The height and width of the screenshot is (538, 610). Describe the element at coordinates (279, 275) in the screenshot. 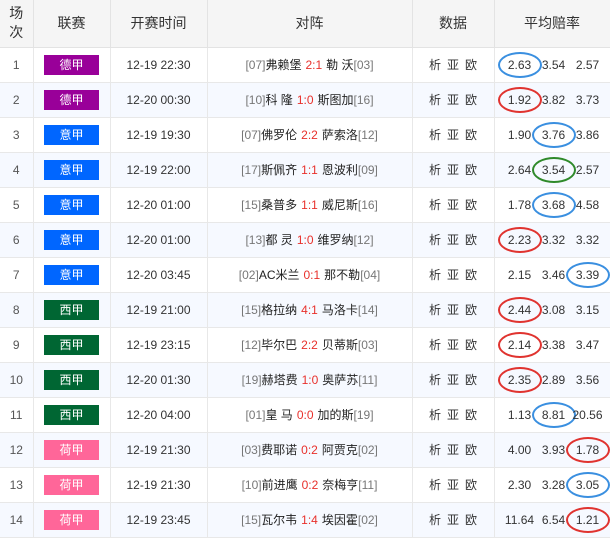

I see `home-team: AC米兰` at that location.